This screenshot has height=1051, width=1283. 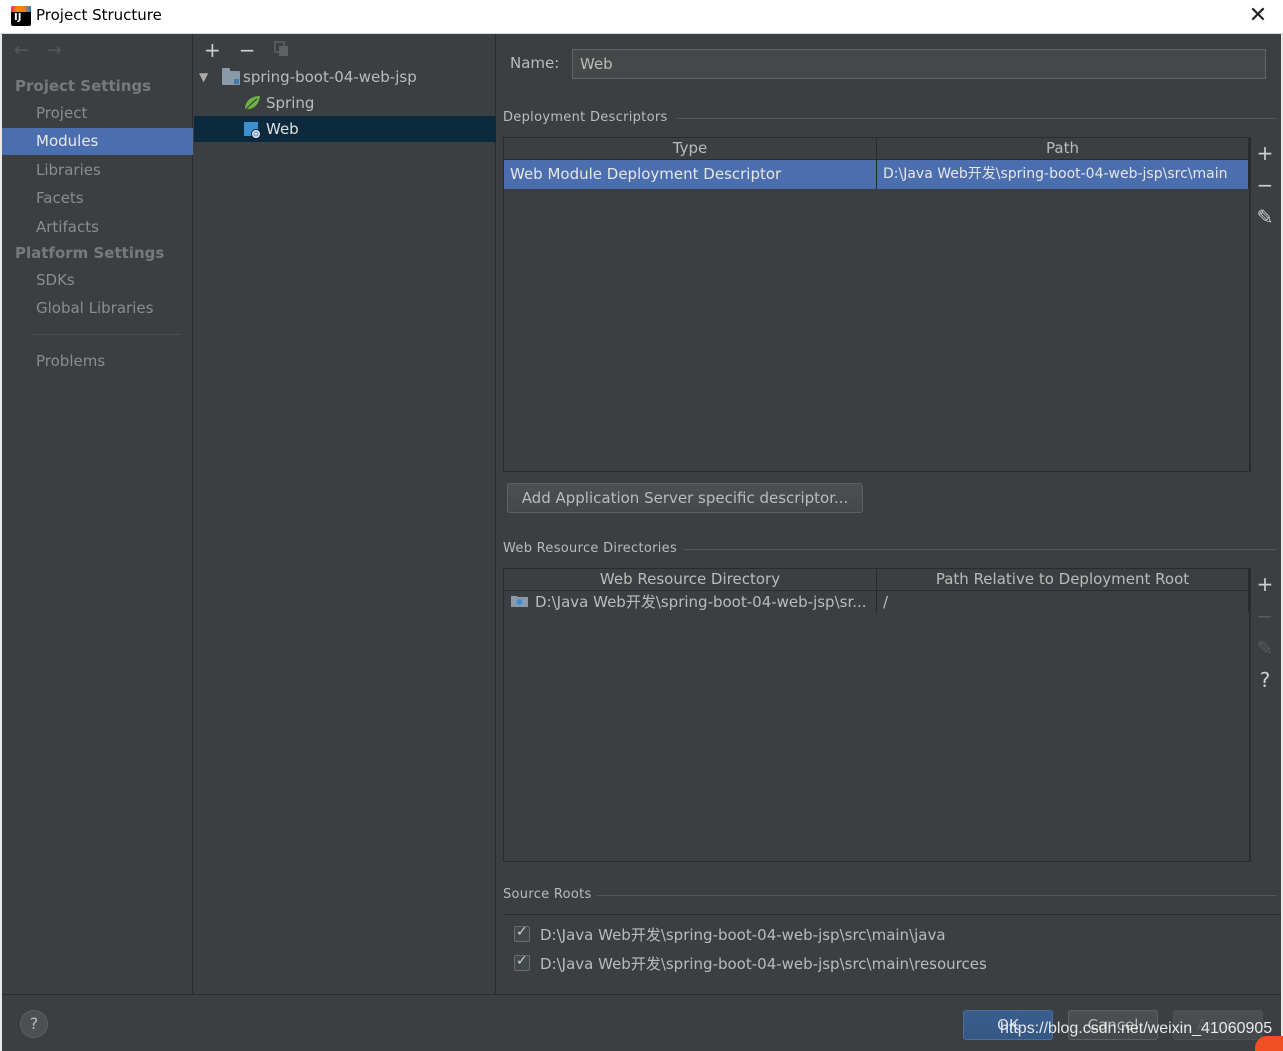 What do you see at coordinates (83, 86) in the screenshot?
I see `project-settings-header: Project Settings` at bounding box center [83, 86].